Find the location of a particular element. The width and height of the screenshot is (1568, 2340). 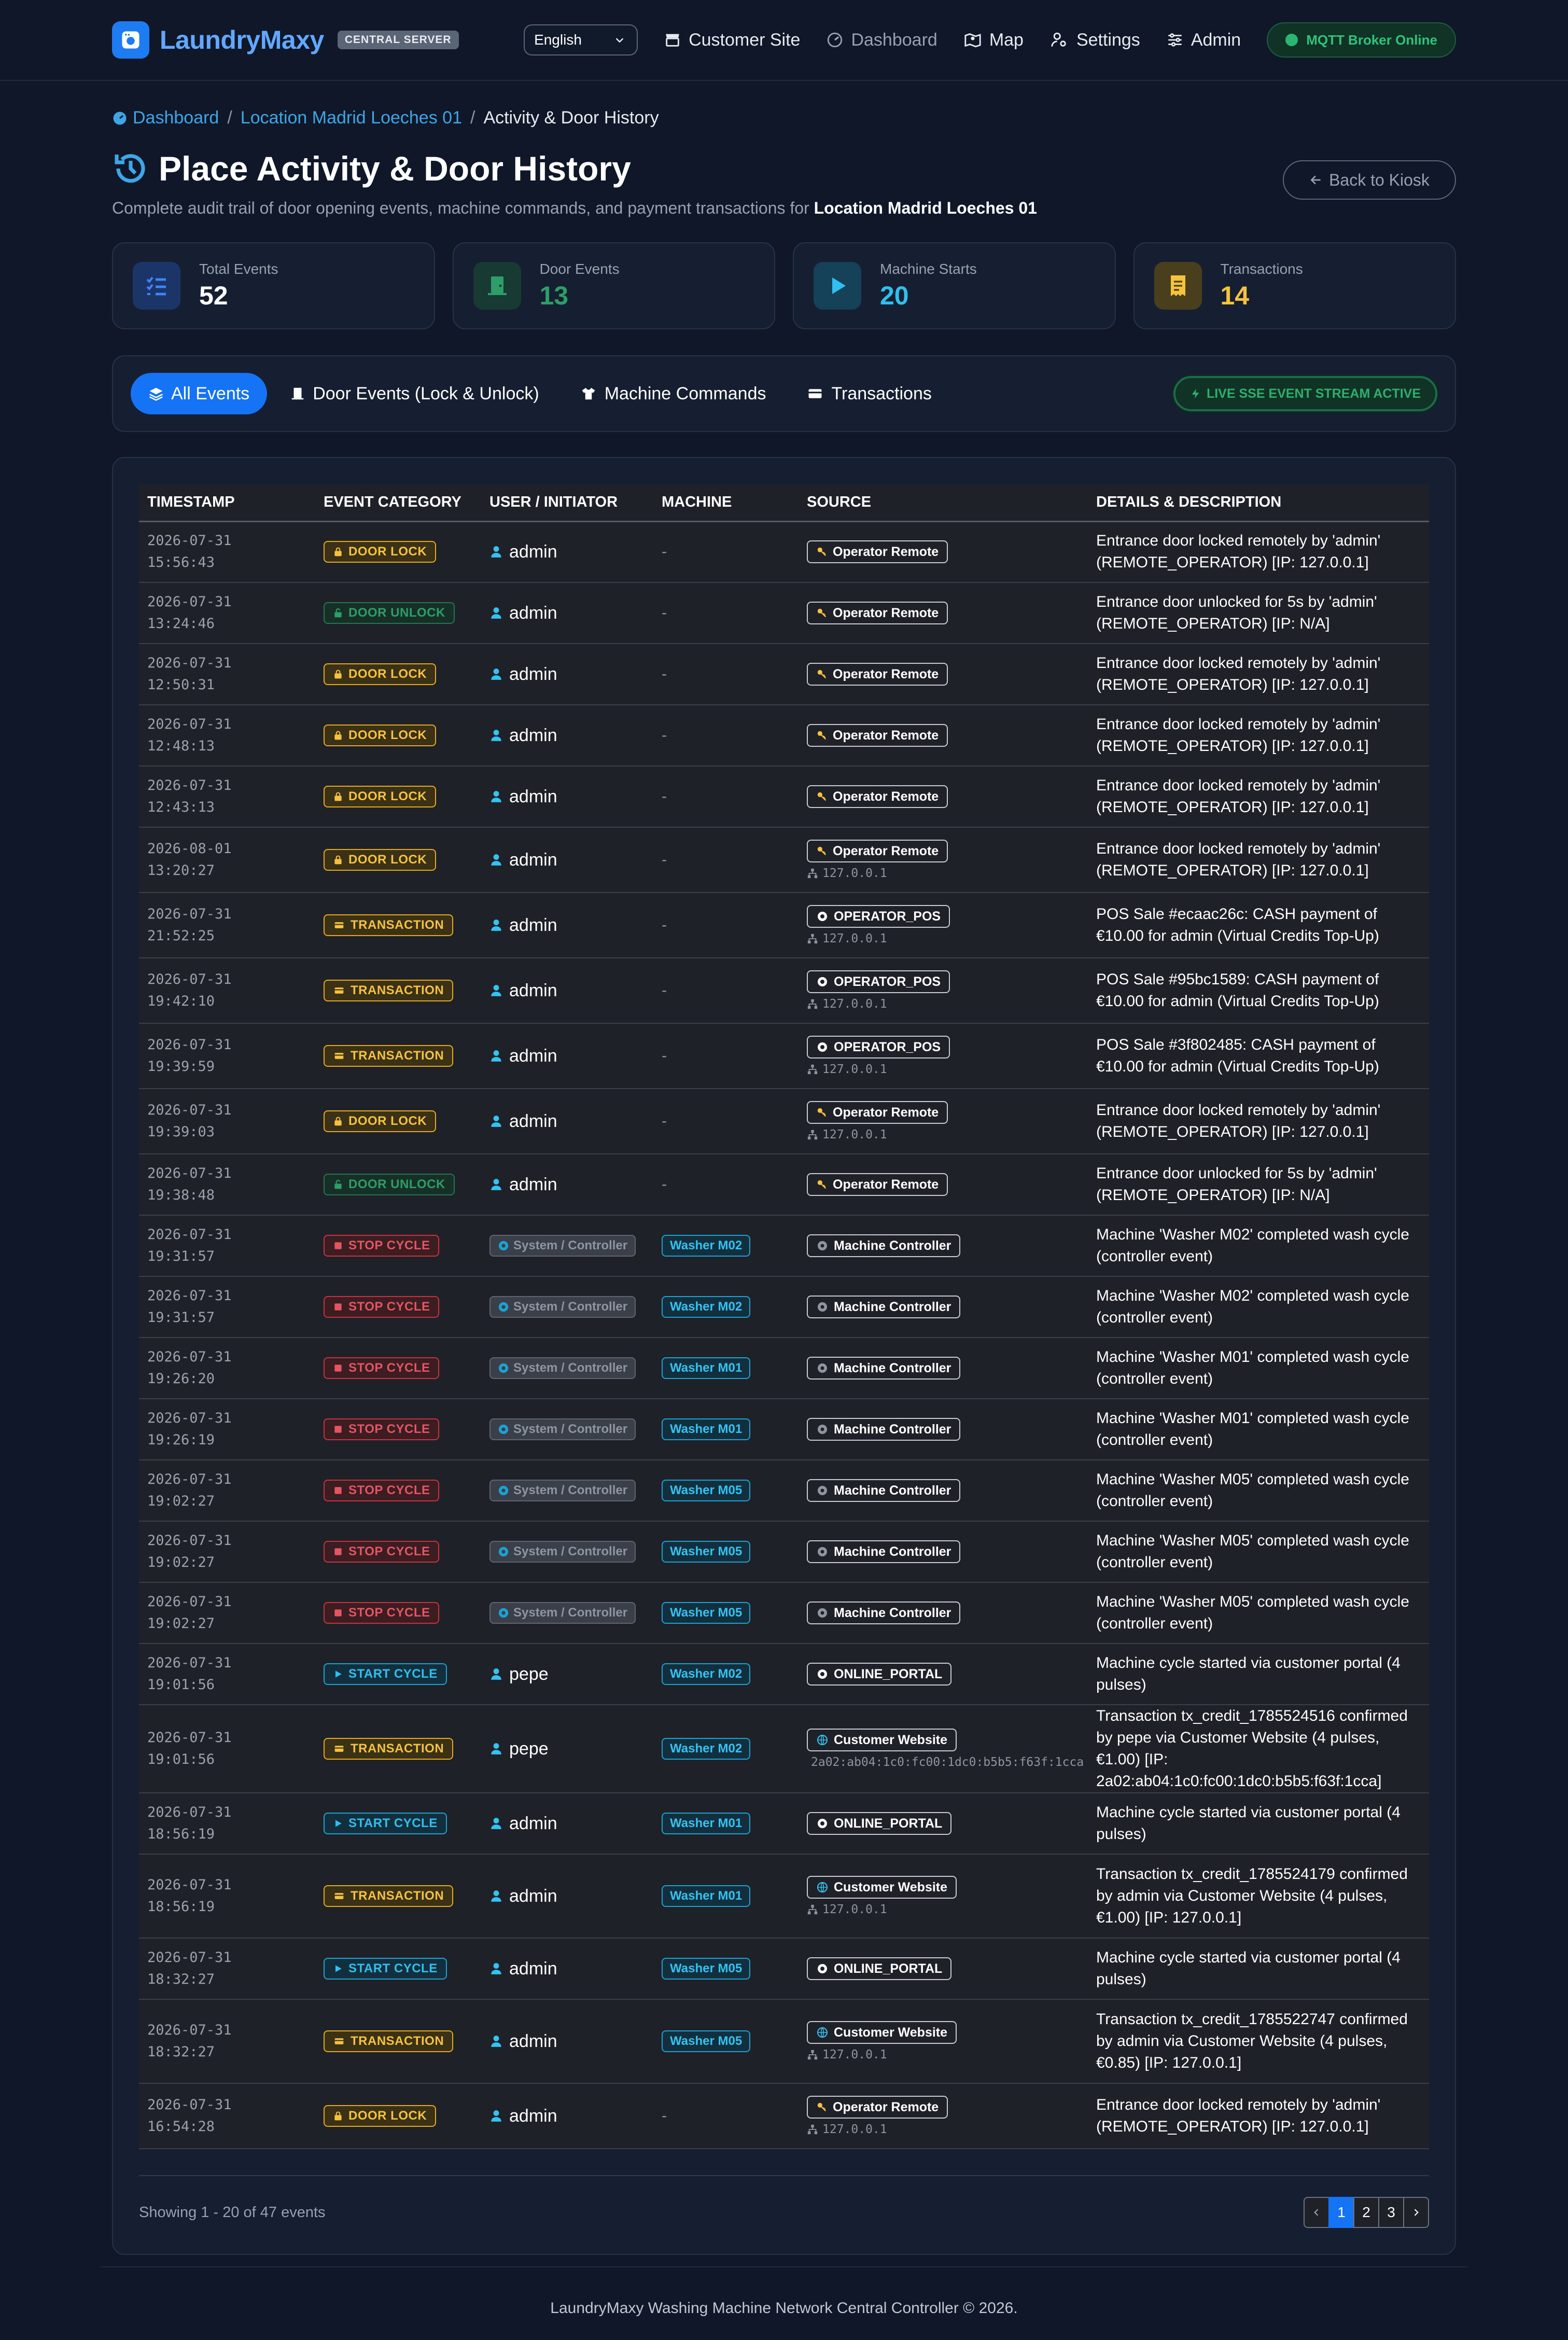

column-header: MACHINE is located at coordinates (726, 503).